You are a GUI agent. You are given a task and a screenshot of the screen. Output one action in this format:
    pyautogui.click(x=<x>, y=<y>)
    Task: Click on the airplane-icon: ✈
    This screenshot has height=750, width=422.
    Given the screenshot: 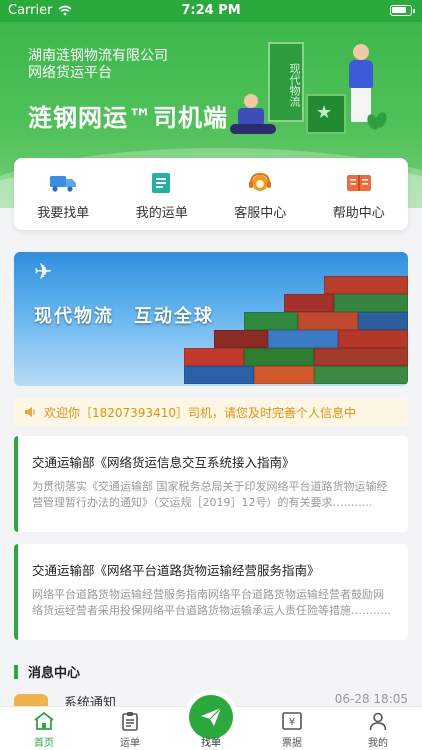 What is the action you would take?
    pyautogui.click(x=43, y=272)
    